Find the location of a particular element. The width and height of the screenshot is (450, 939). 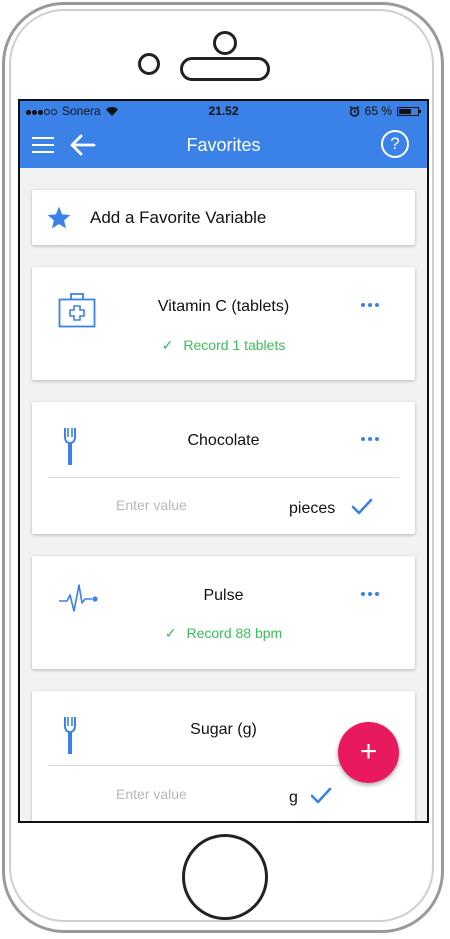

battery-level is located at coordinates (405, 111).